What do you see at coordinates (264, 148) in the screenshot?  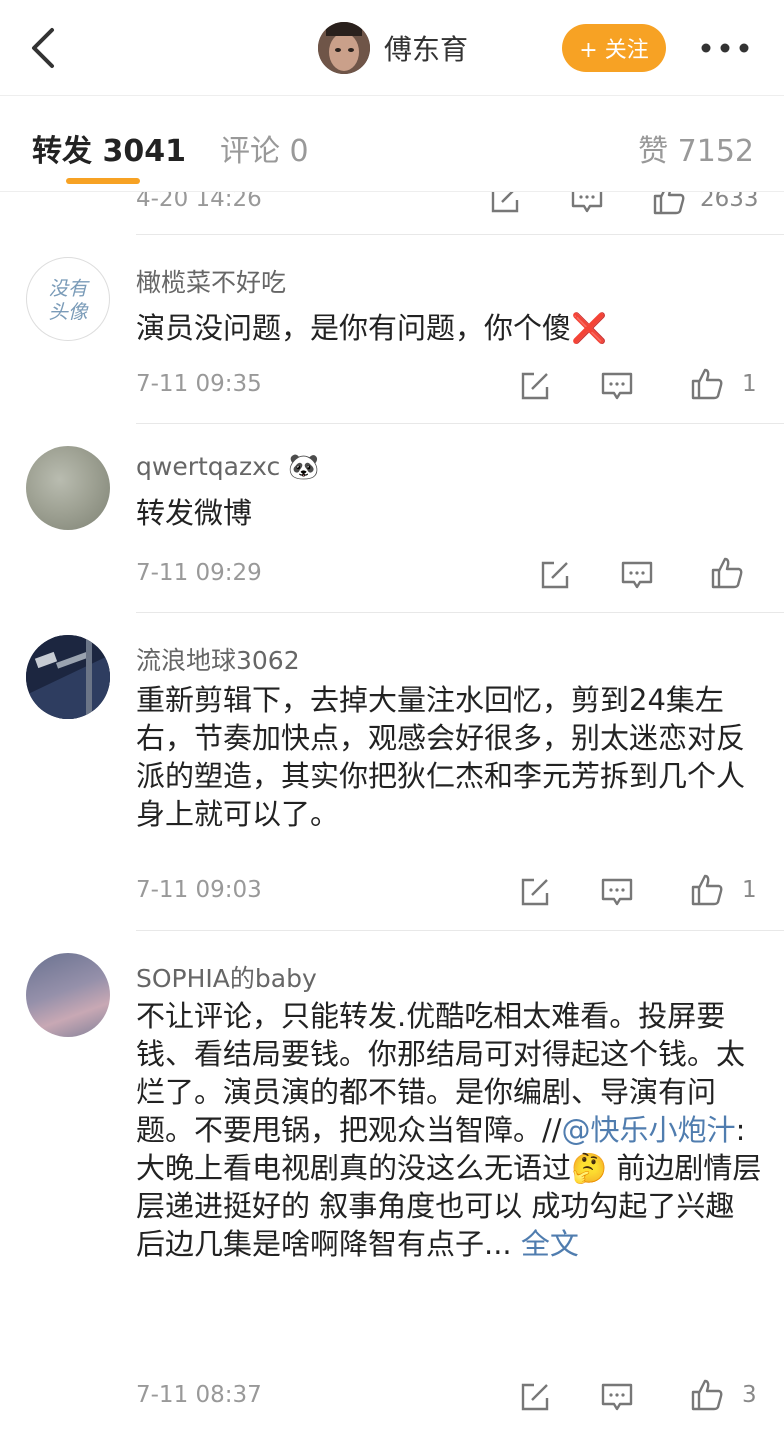 I see `tab-comment: 评论 0` at bounding box center [264, 148].